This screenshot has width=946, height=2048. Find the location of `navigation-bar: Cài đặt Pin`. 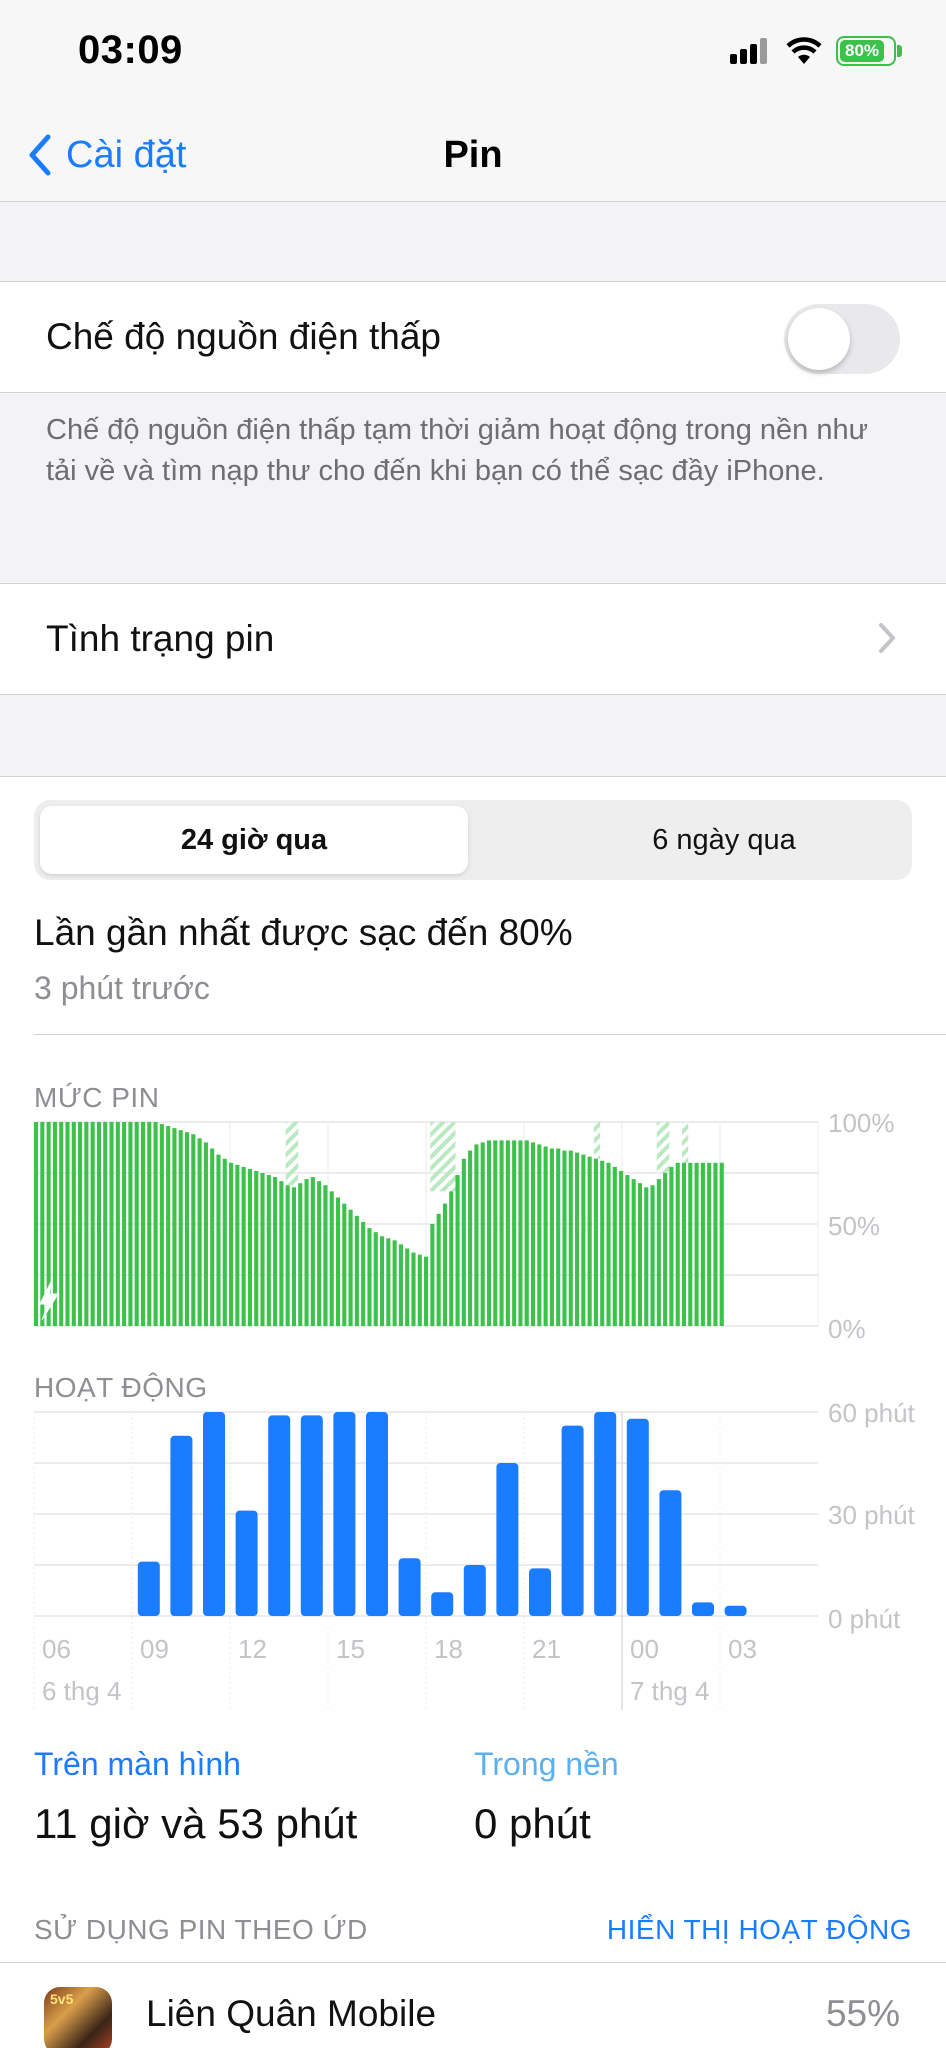

navigation-bar: Cài đặt Pin is located at coordinates (473, 156).